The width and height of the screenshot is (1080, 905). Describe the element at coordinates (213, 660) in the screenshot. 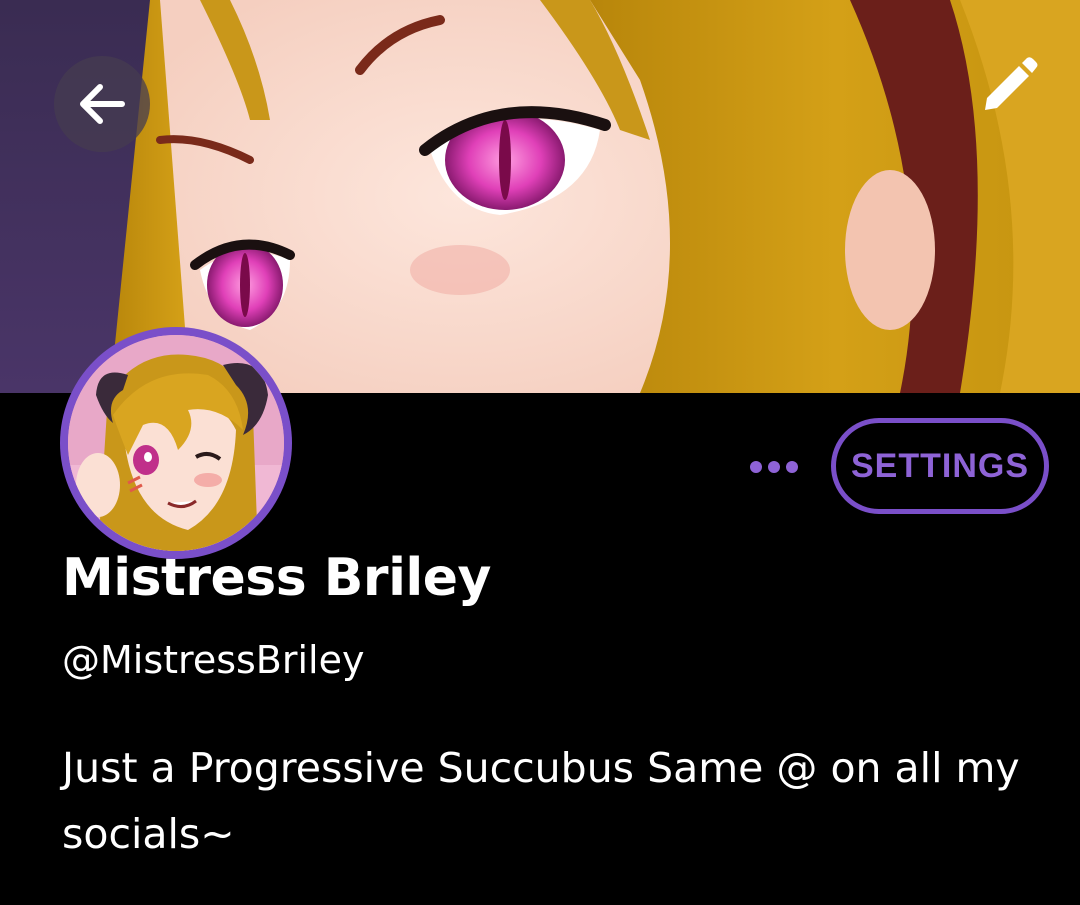

I see `username-handle: @MistressBriley` at that location.